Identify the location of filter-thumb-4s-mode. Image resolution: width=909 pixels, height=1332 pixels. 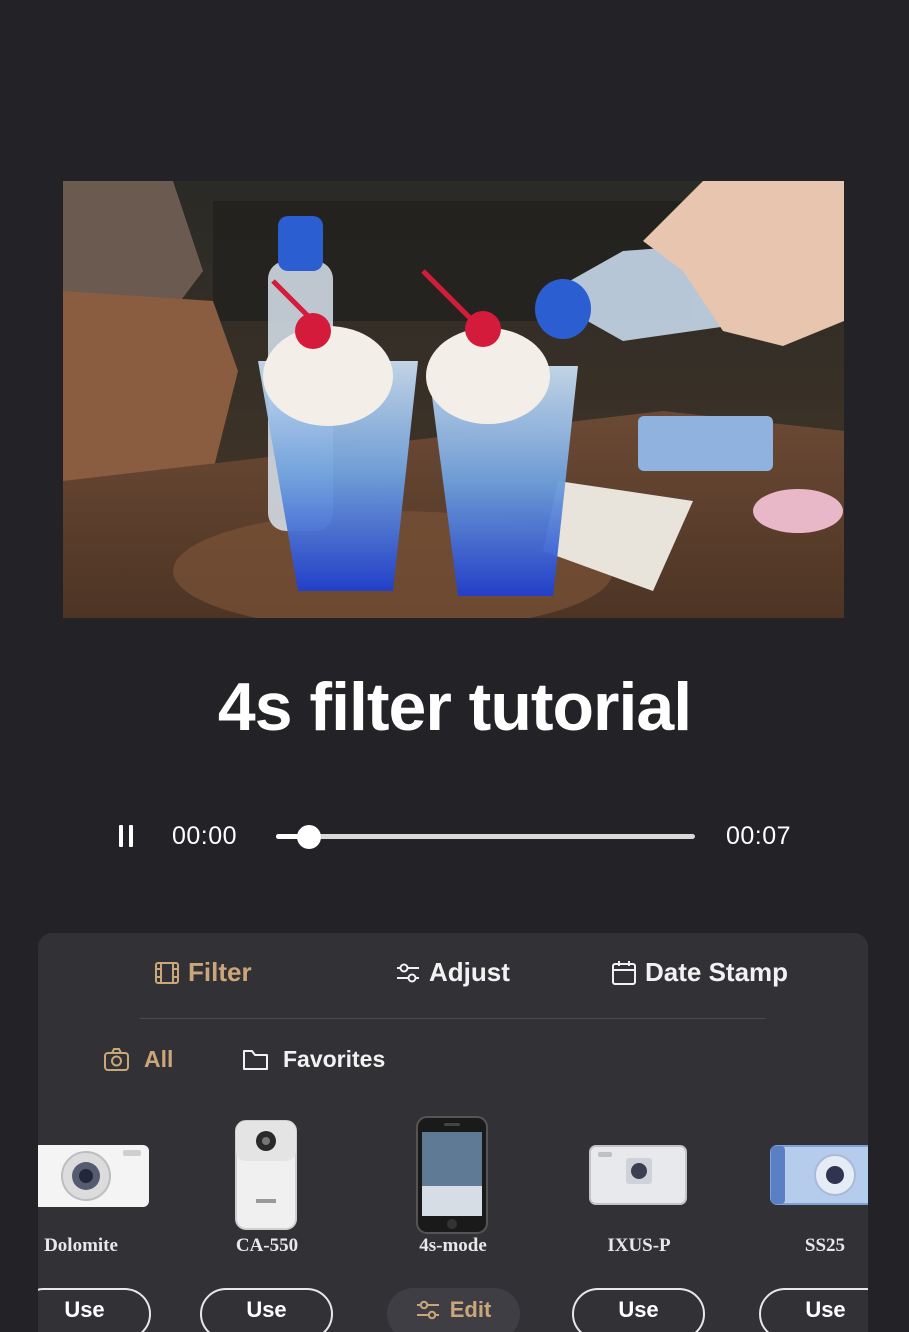
(452, 1175).